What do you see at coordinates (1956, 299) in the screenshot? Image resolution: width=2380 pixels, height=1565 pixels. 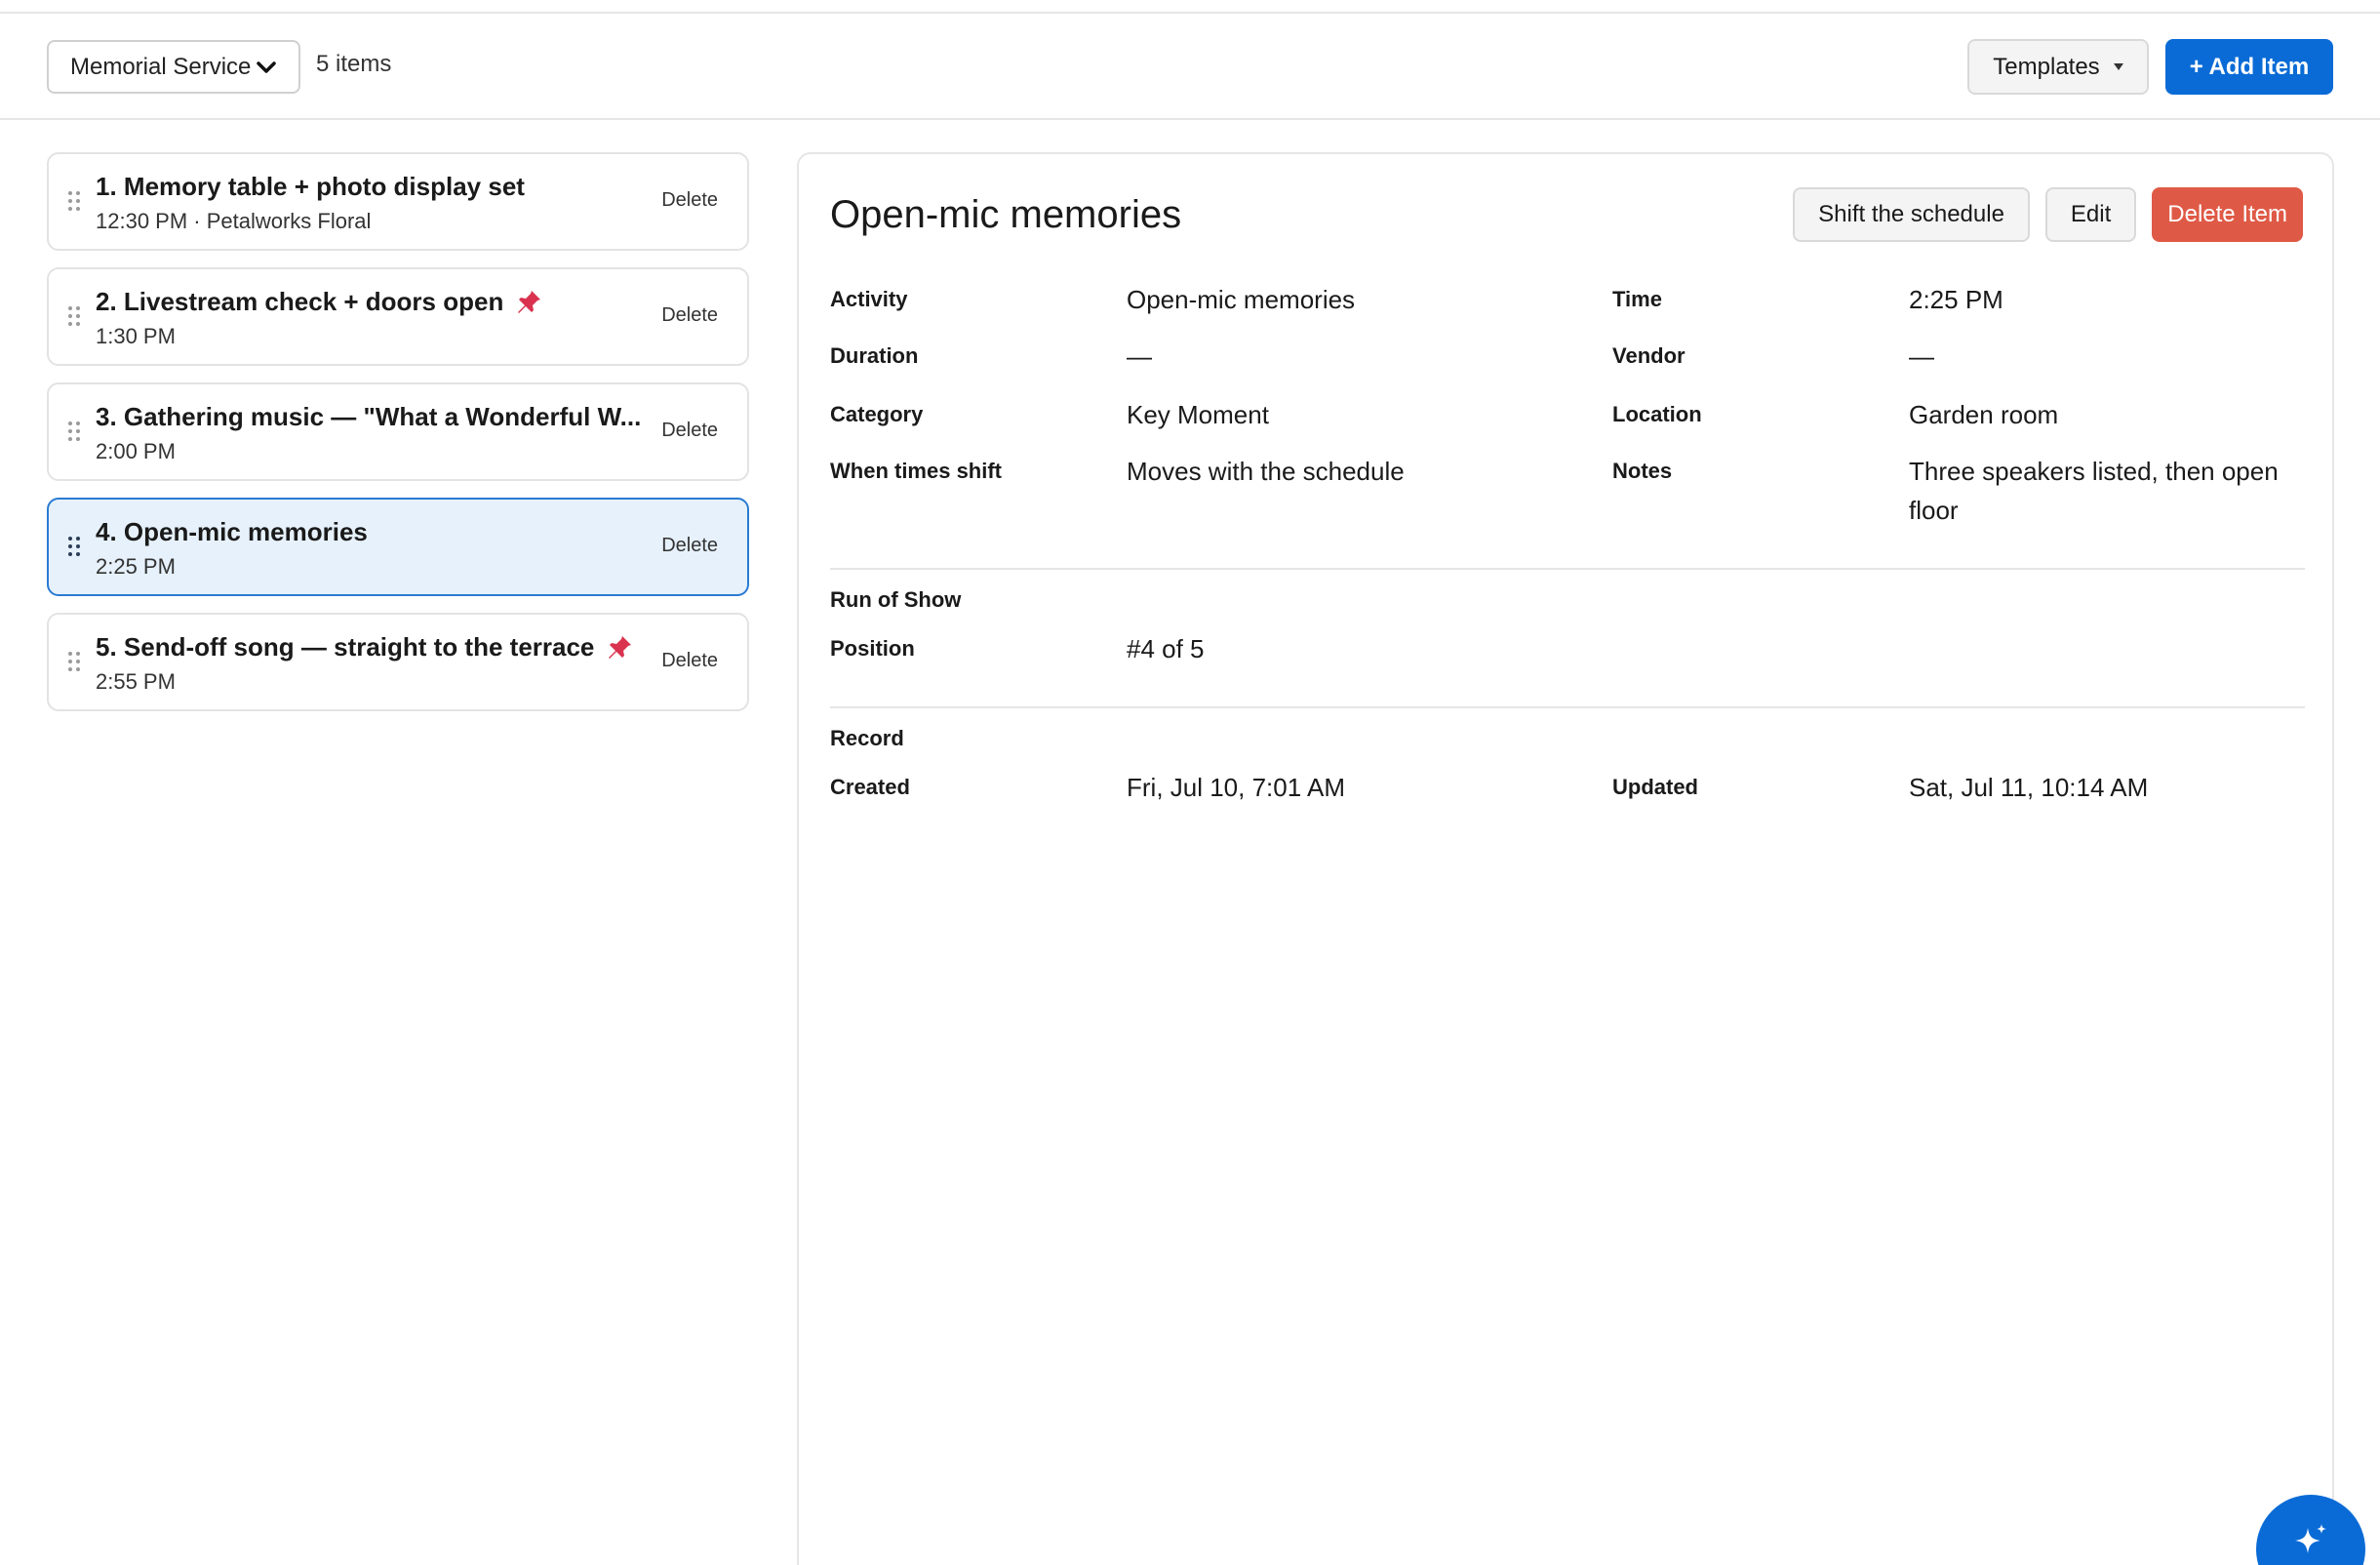 I see `time-value: 2:25 PM` at bounding box center [1956, 299].